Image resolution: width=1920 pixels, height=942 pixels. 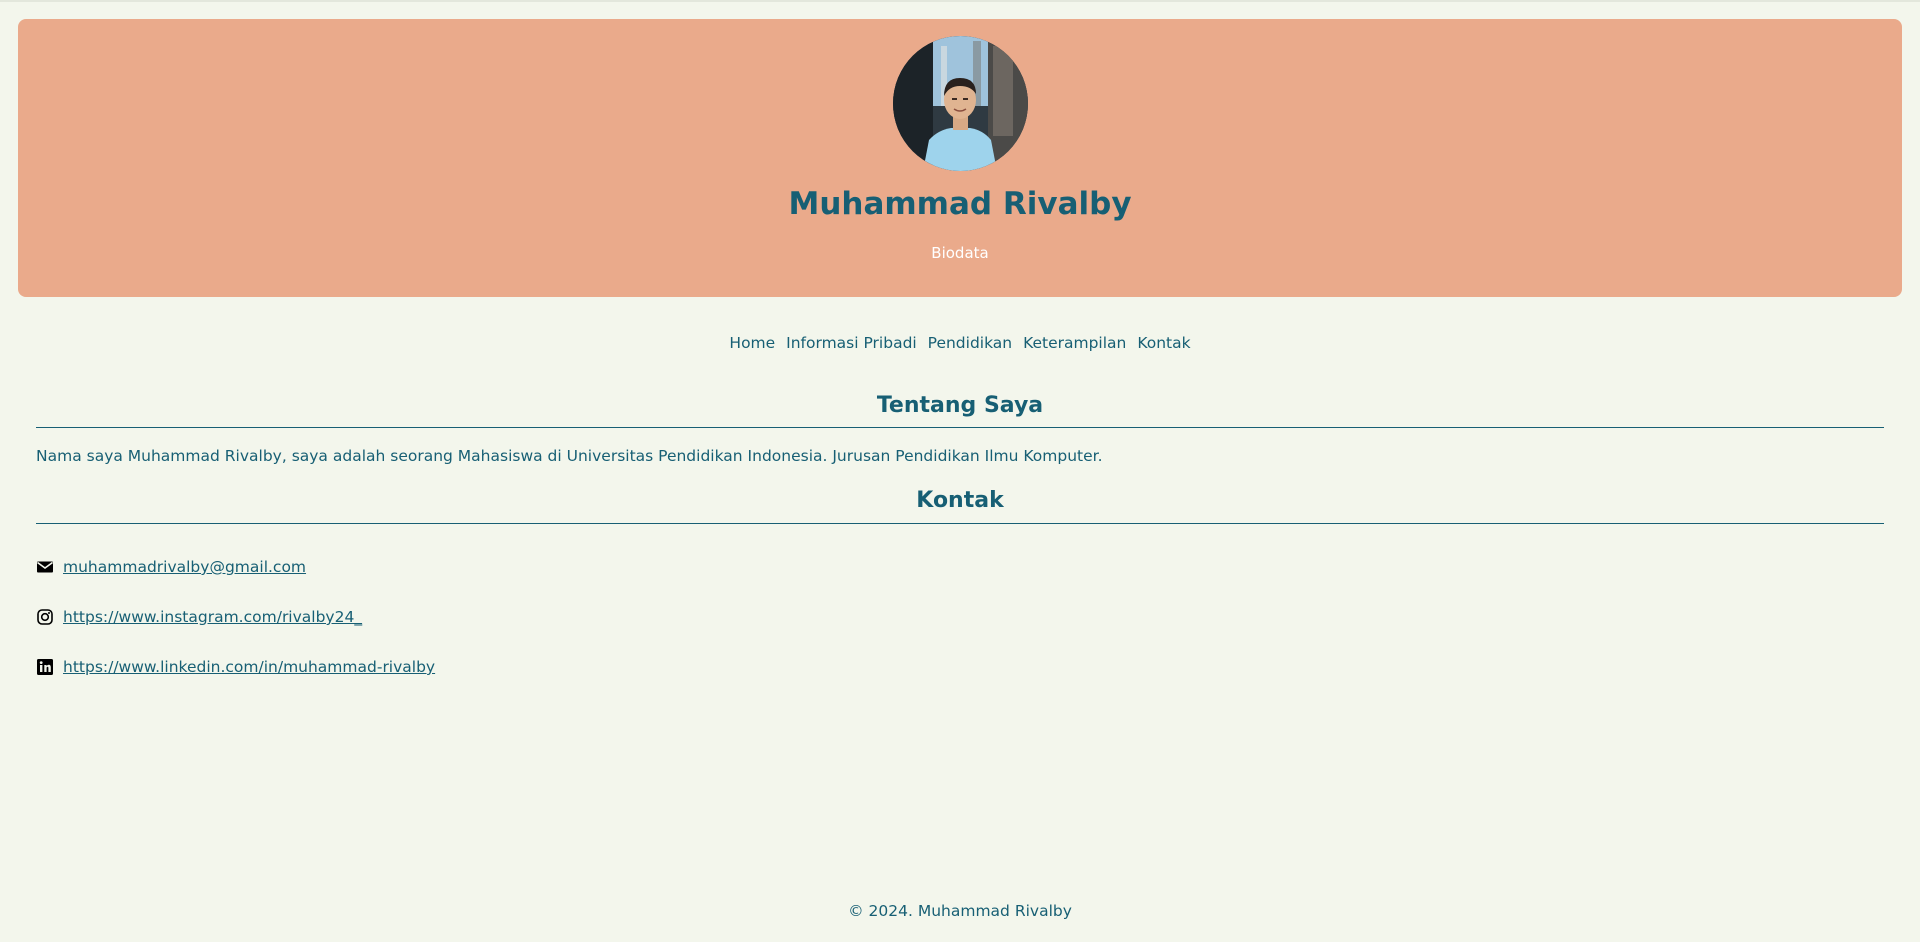 What do you see at coordinates (960, 1) in the screenshot?
I see `top-divider` at bounding box center [960, 1].